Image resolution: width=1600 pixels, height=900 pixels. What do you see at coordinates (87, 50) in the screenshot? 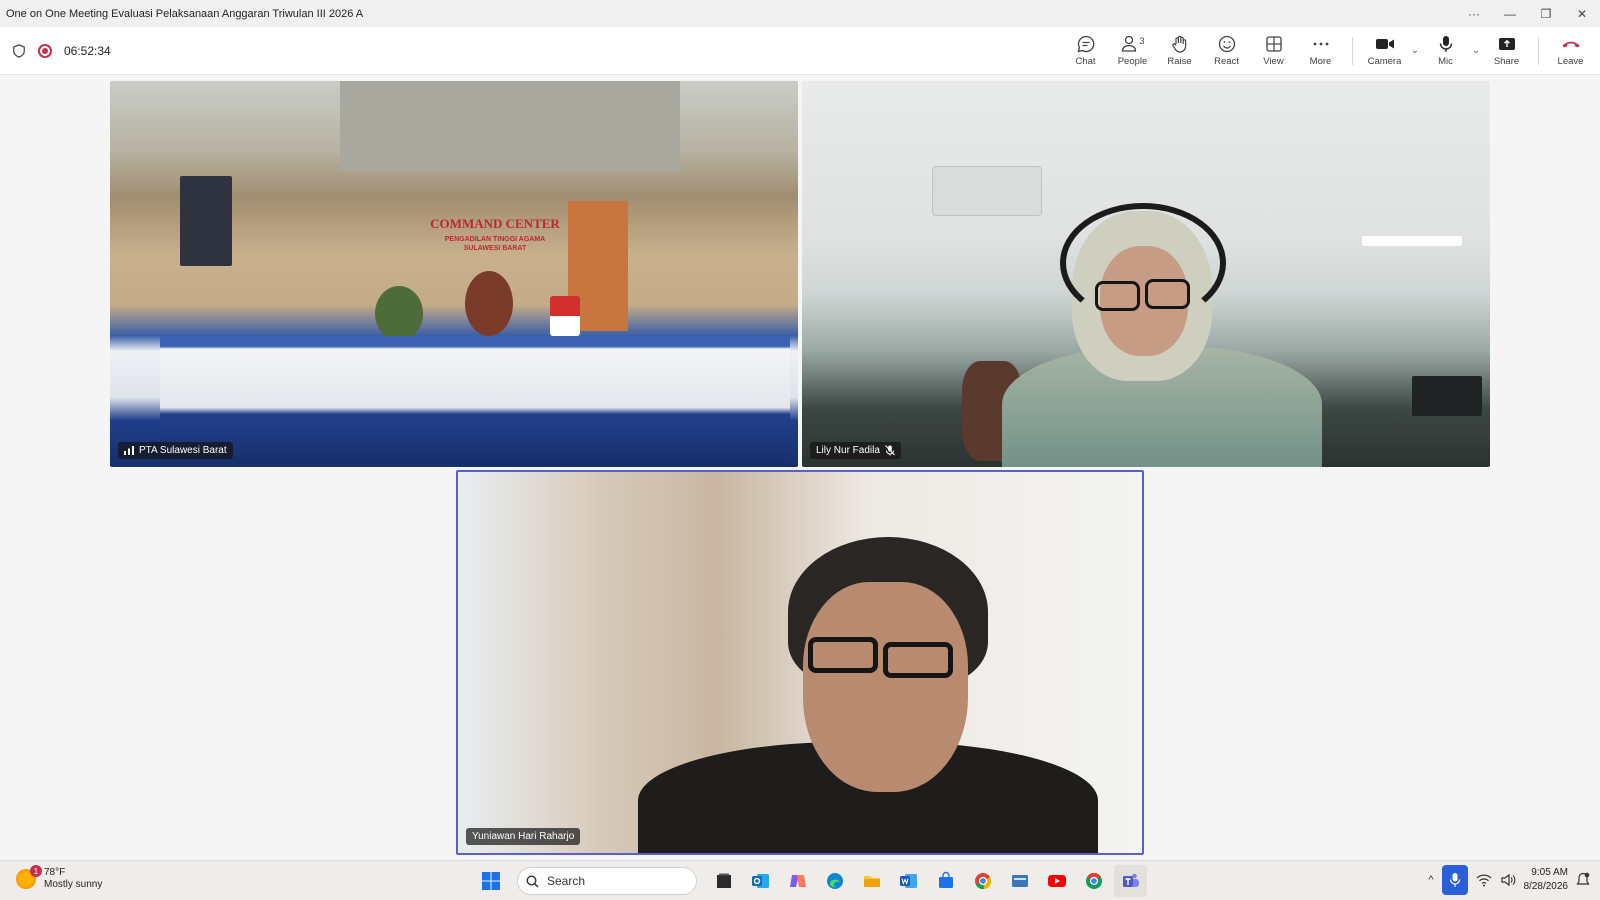
I see `meeting-timer: 06:52:34` at bounding box center [87, 50].